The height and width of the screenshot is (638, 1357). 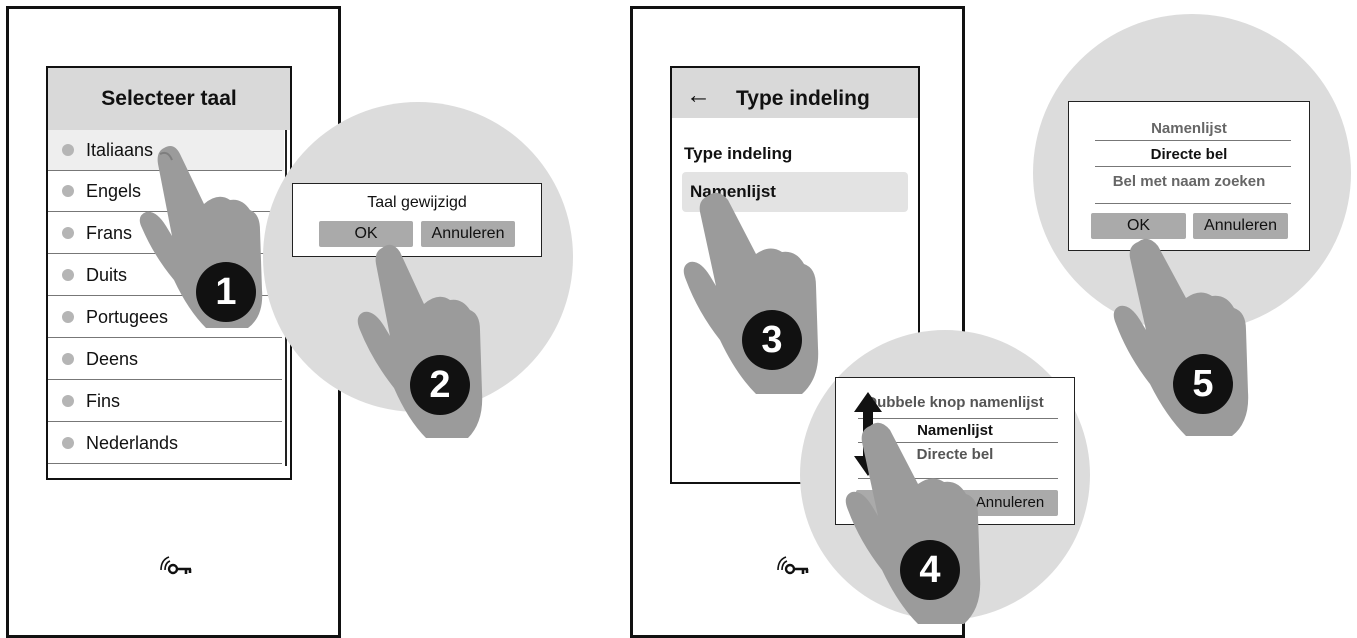 I want to click on step-number-5: 5, so click(x=1203, y=384).